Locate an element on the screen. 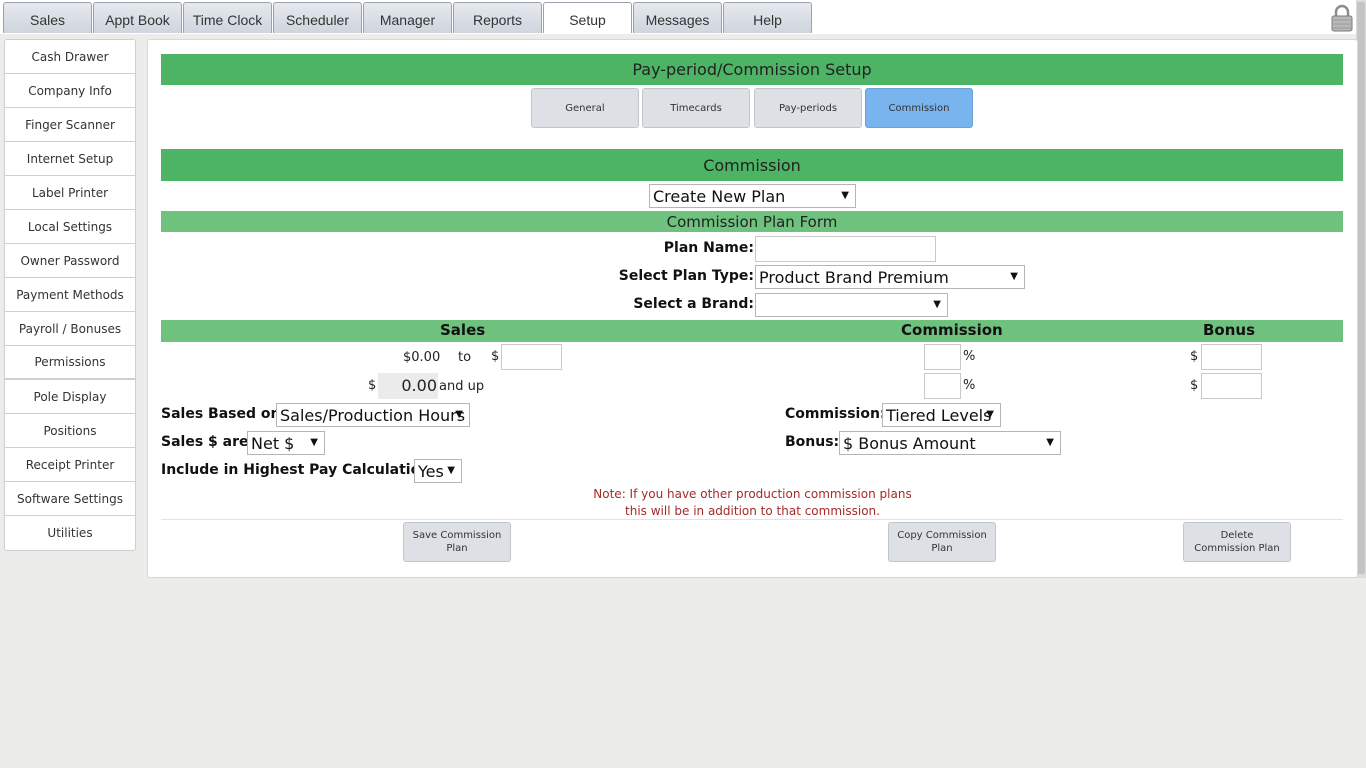  tier2-bonus-currency: $ is located at coordinates (1194, 385).